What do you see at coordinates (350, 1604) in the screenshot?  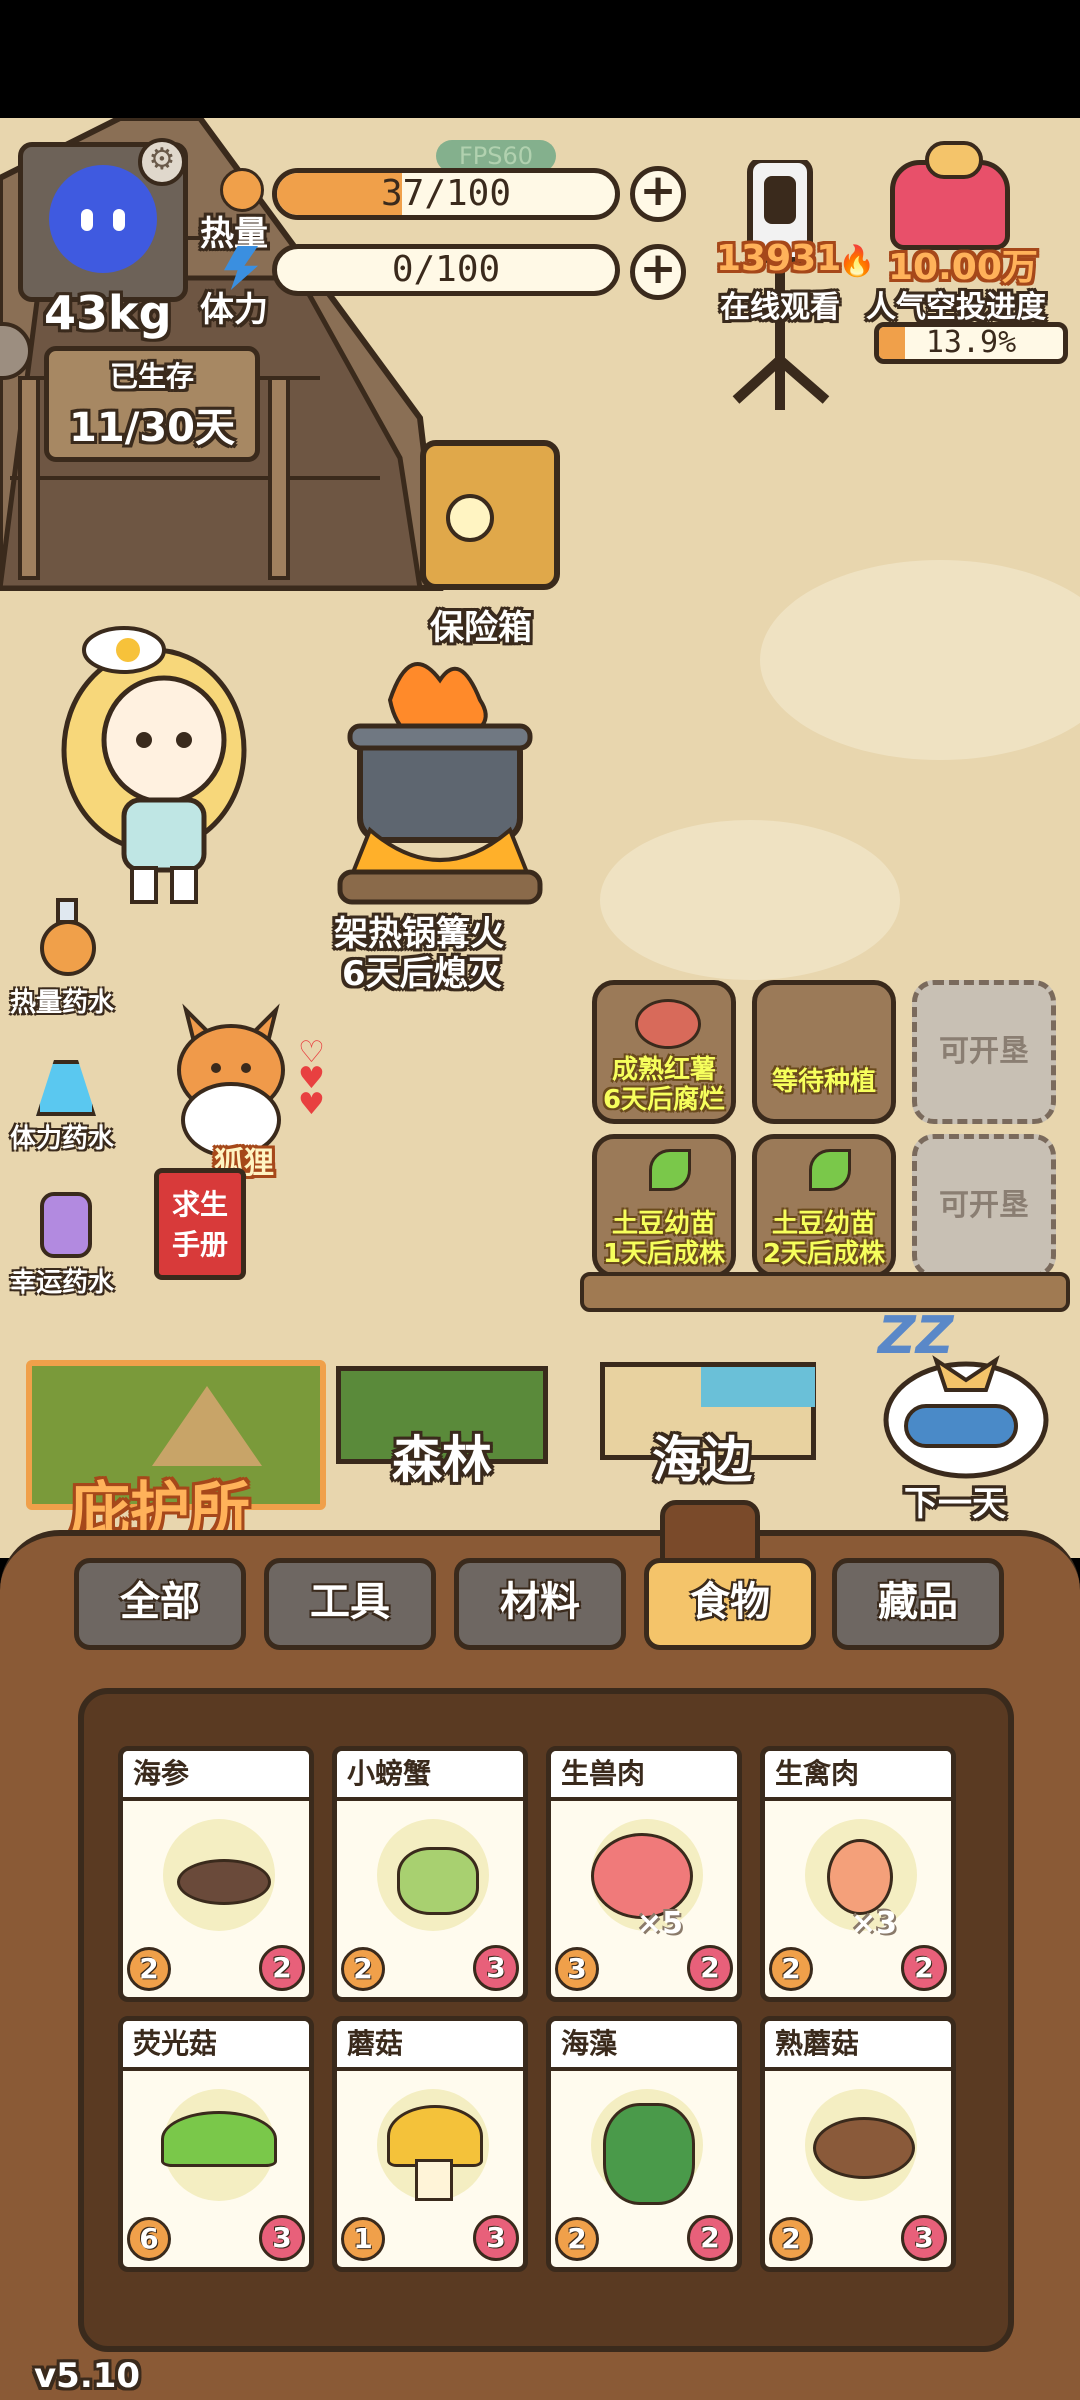 I see `tab-tools: 工具` at bounding box center [350, 1604].